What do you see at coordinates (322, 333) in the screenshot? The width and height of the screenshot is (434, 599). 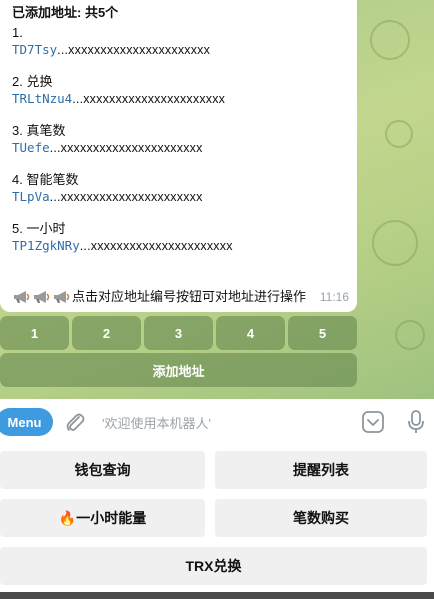 I see `inline-button-5: 5` at bounding box center [322, 333].